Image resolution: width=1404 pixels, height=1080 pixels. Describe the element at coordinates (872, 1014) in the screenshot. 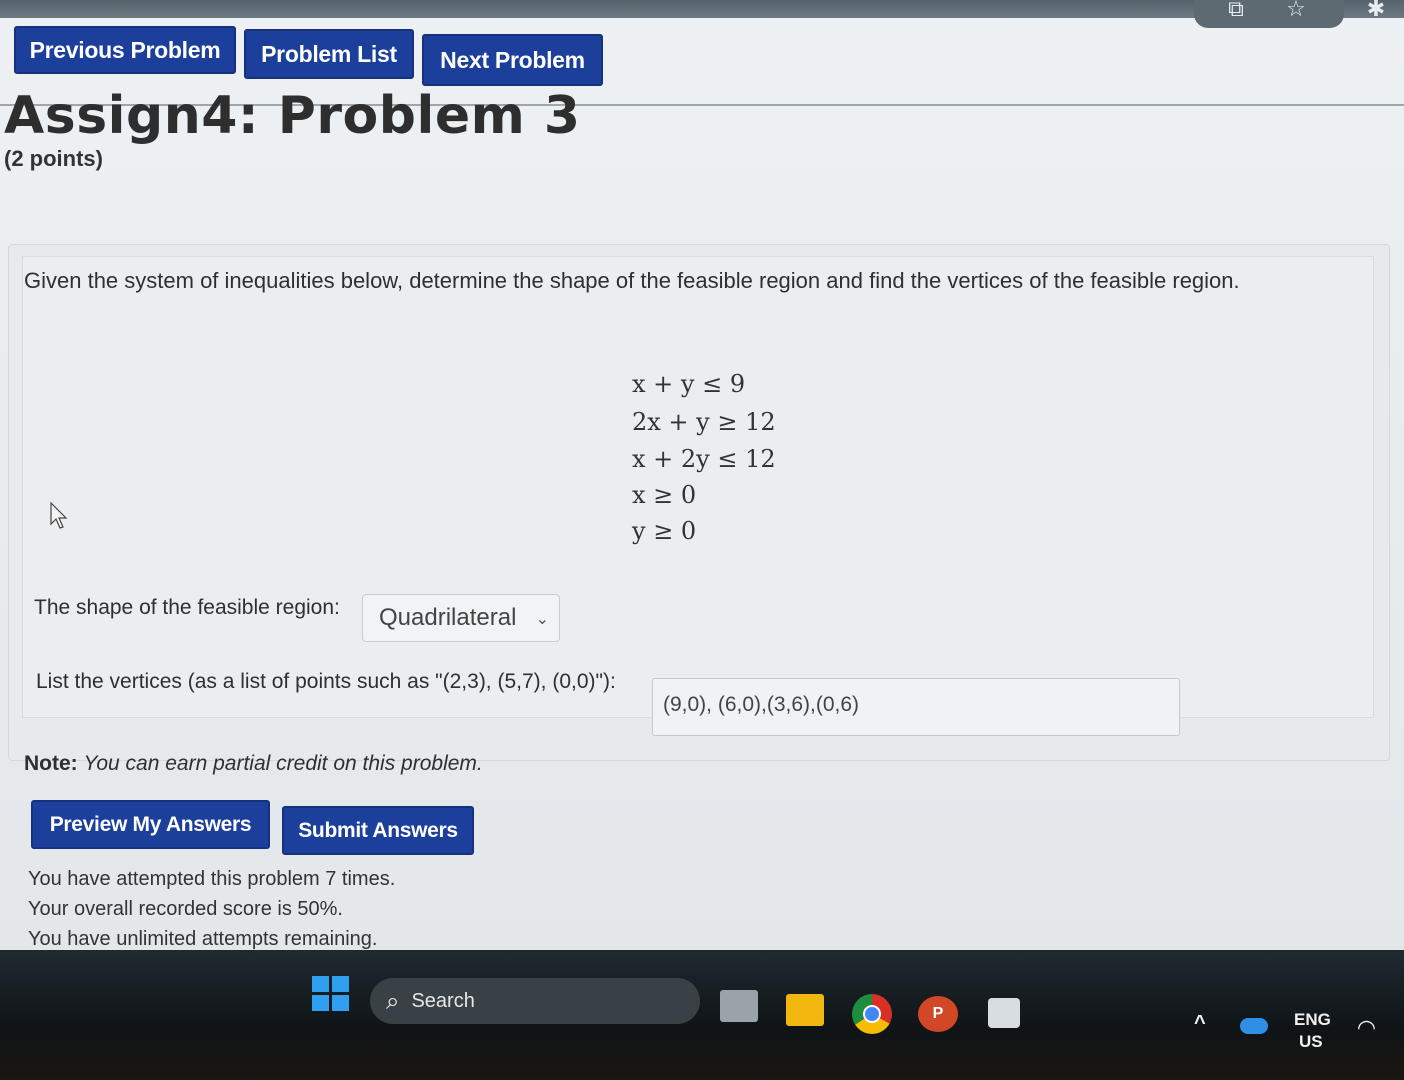

I see `chrome-icon` at that location.